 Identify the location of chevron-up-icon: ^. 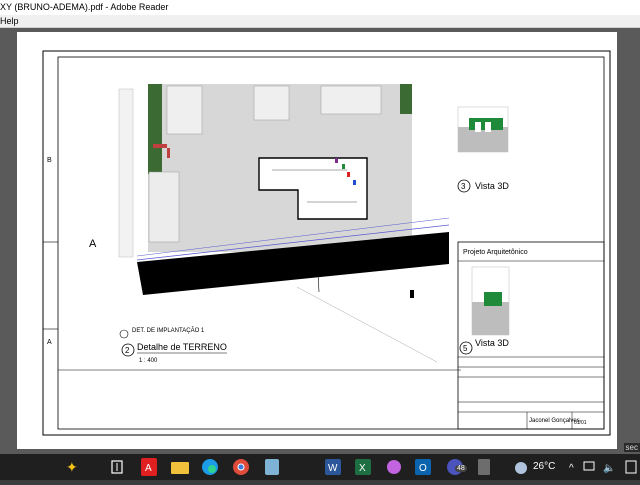
(571, 468).